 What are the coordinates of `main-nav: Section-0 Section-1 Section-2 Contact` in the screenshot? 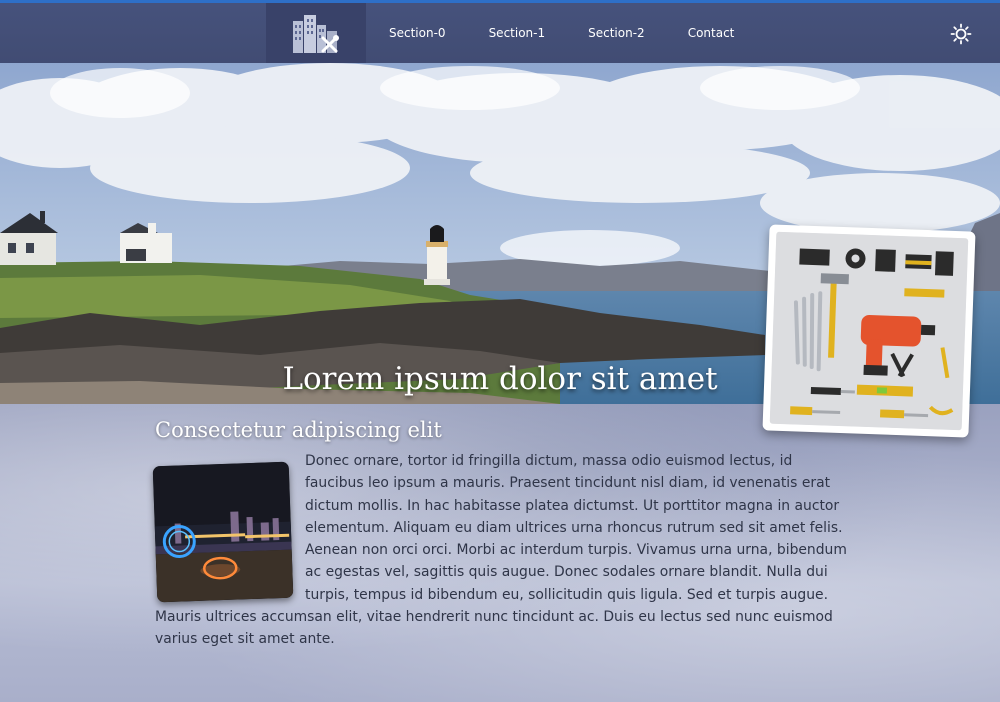 It's located at (583, 33).